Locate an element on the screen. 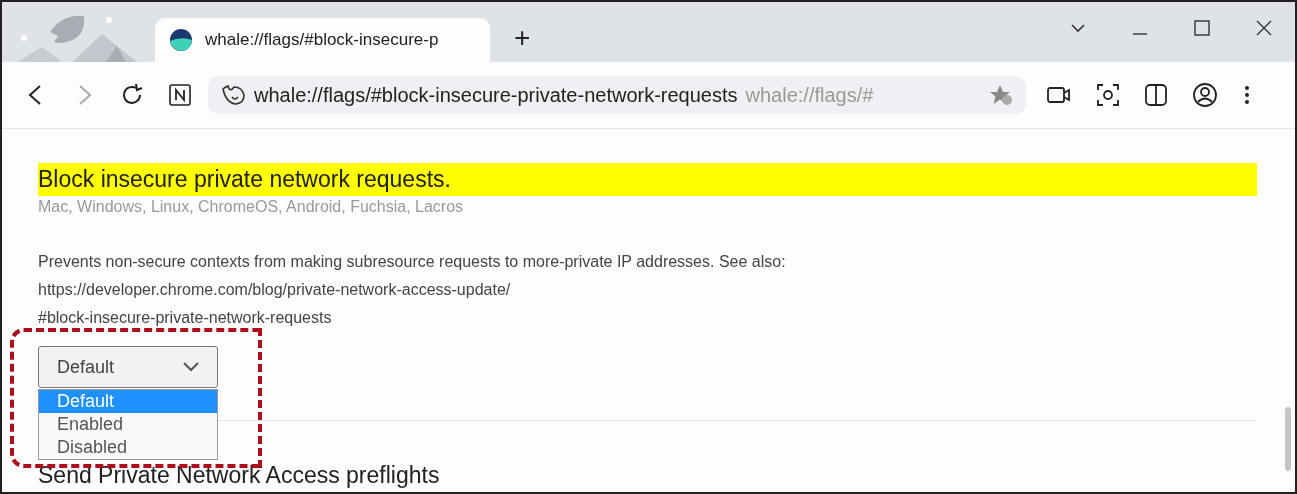 The width and height of the screenshot is (1297, 494). new-tab-button: + is located at coordinates (522, 38).